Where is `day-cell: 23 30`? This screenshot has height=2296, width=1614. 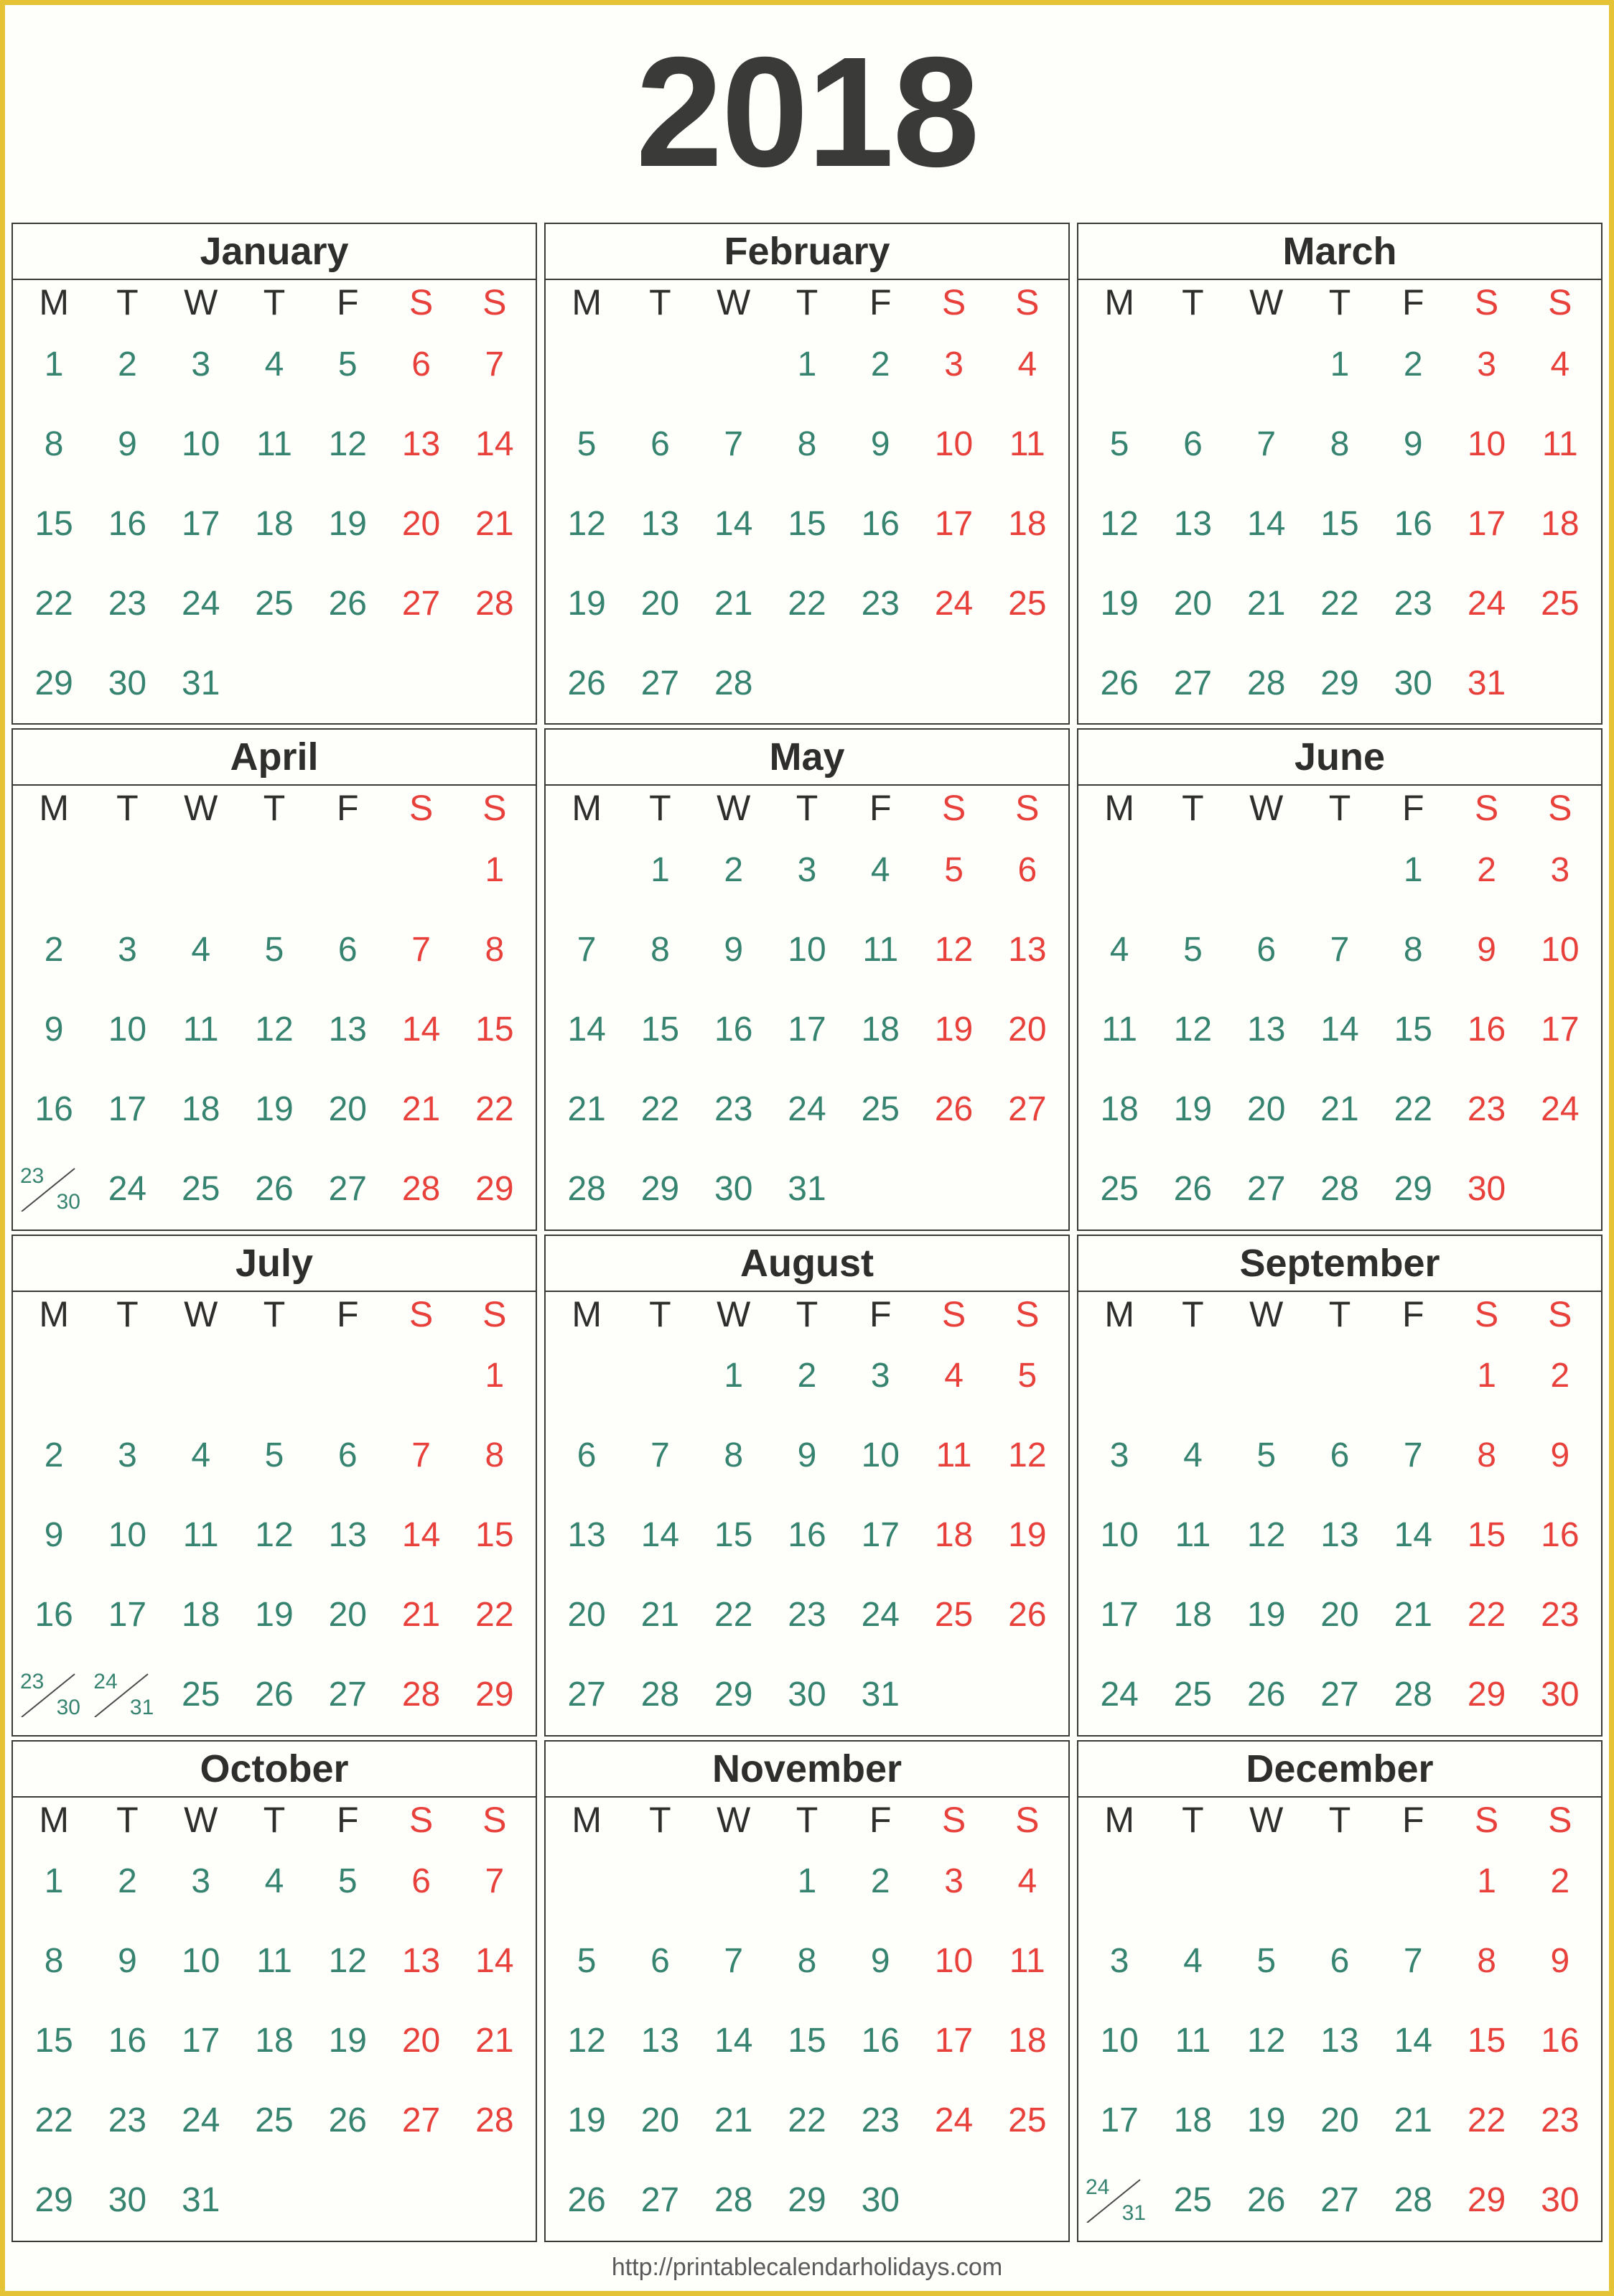 day-cell: 23 30 is located at coordinates (53, 1189).